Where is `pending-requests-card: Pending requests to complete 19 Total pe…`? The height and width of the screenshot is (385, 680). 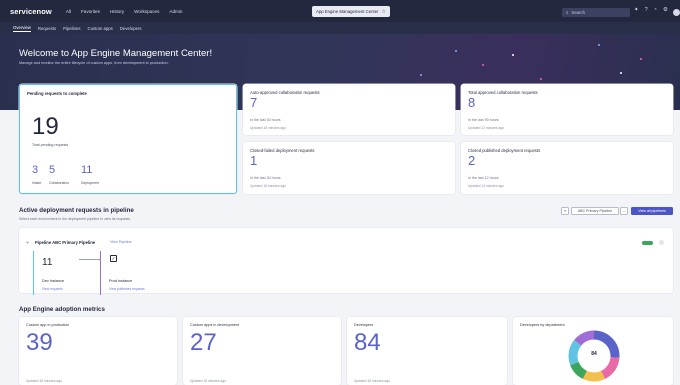 pending-requests-card: Pending requests to complete 19 Total pe… is located at coordinates (128, 139).